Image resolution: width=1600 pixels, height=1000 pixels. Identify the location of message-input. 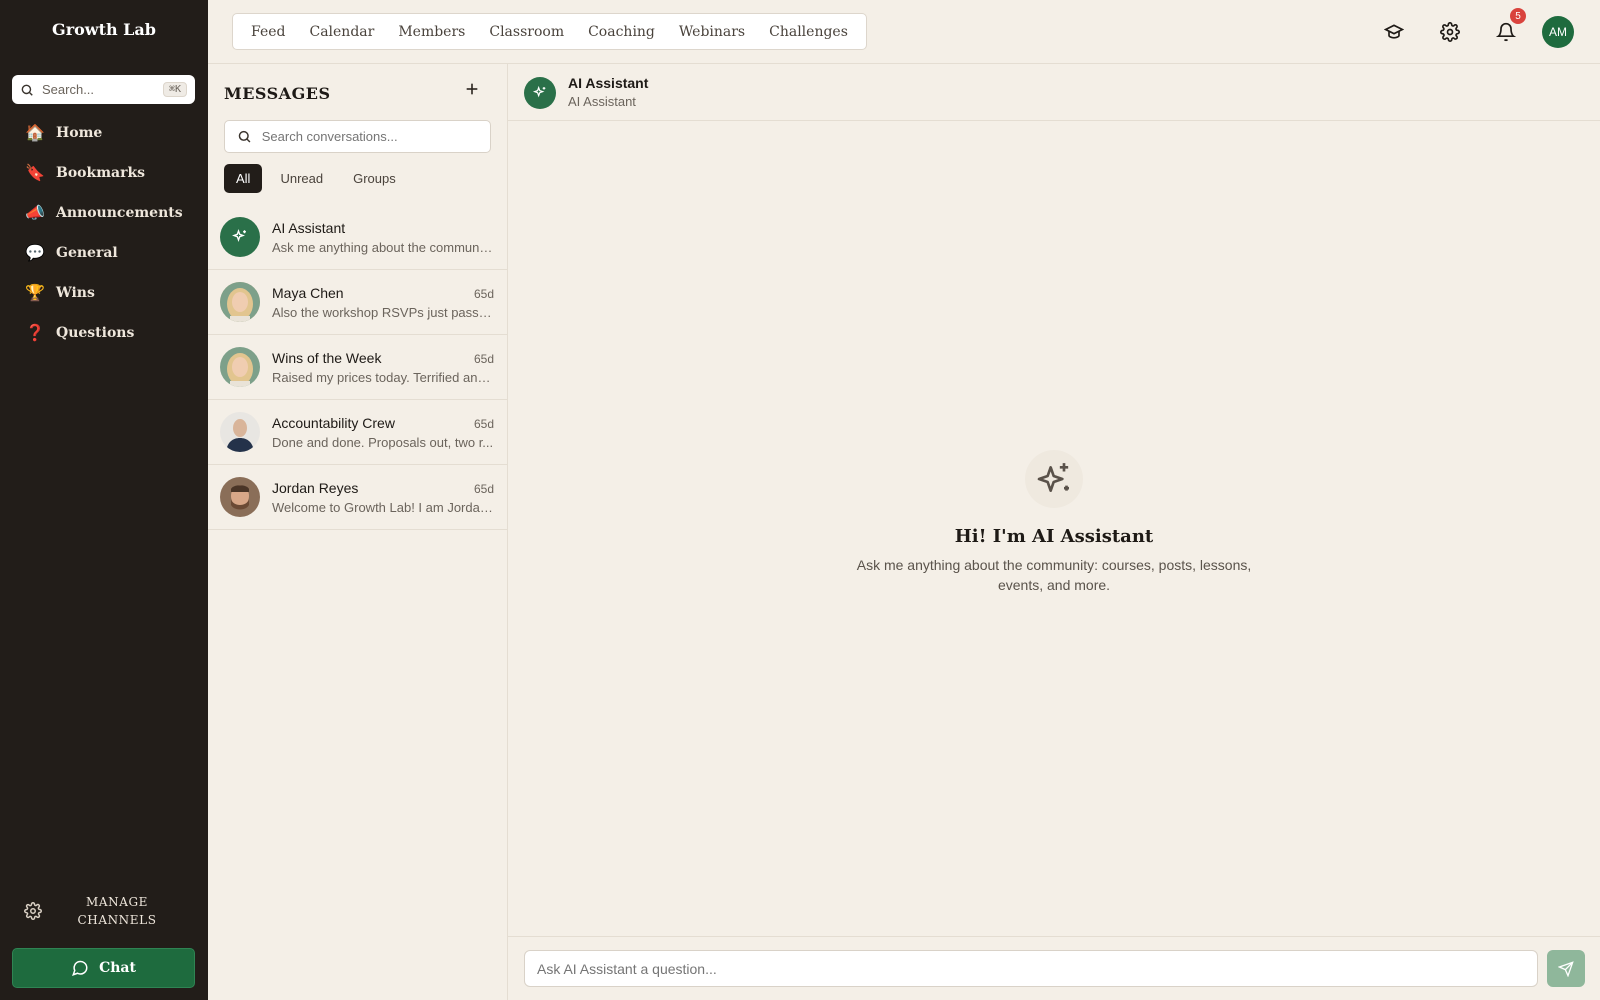
(1027, 968).